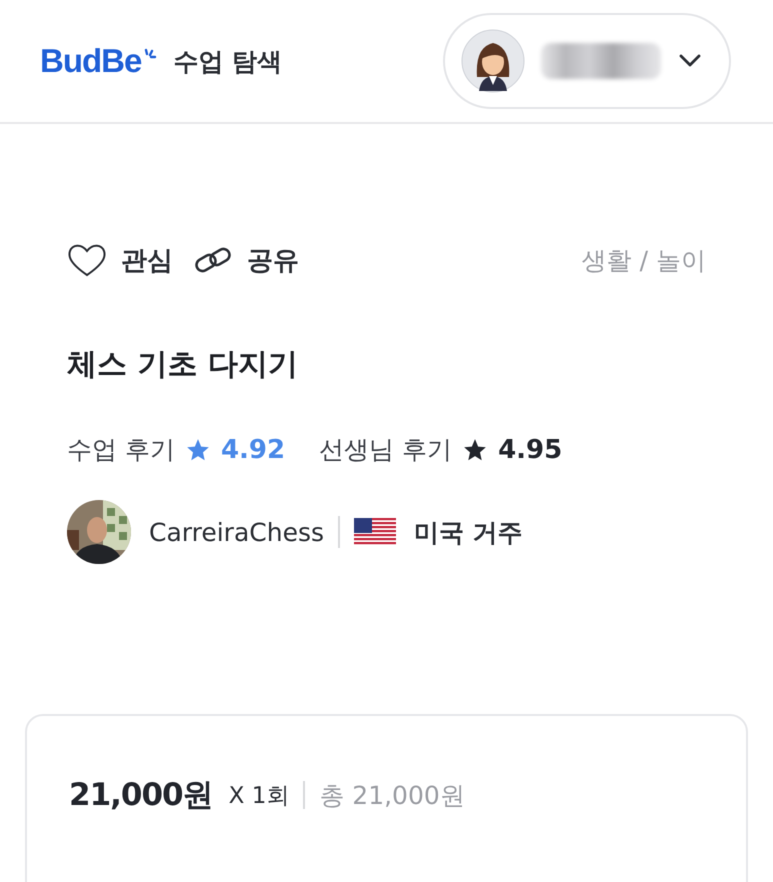 This screenshot has height=882, width=773. What do you see at coordinates (183, 365) in the screenshot?
I see `class-title: 체스 기초 다지기` at bounding box center [183, 365].